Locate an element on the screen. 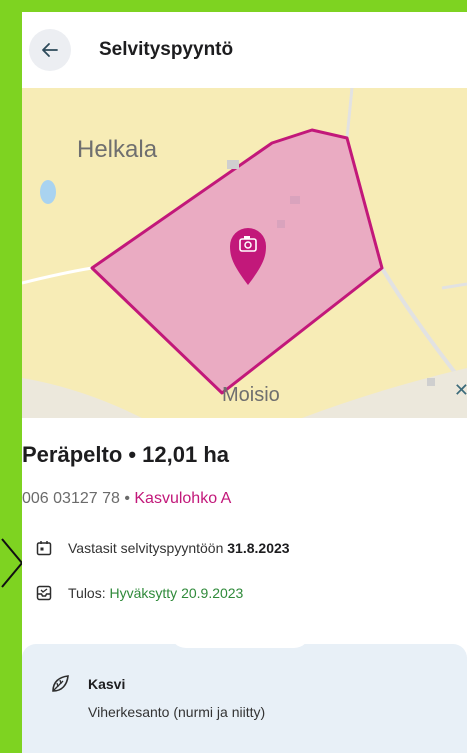 This screenshot has width=467, height=753. calendar-icon is located at coordinates (44, 548).